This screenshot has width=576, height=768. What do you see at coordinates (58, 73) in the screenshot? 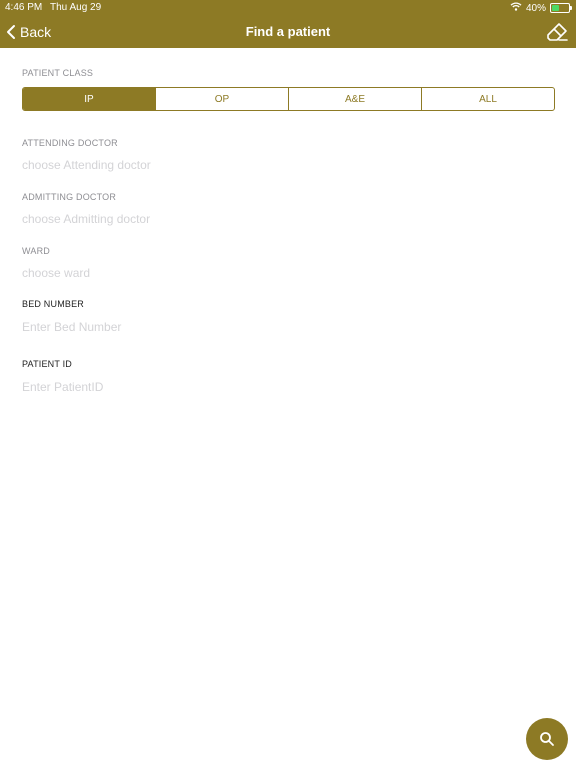
I see `patient-class-label: PATIENT CLASS` at bounding box center [58, 73].